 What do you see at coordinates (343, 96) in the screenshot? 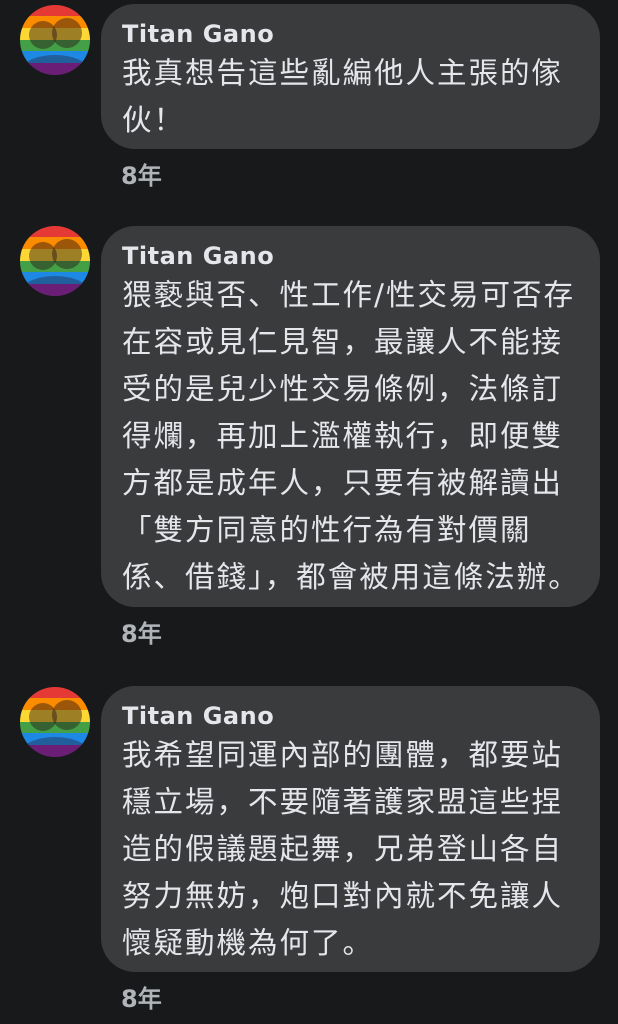
I see `comment-text: 我真想告這些亂編他人主張的傢伙！` at bounding box center [343, 96].